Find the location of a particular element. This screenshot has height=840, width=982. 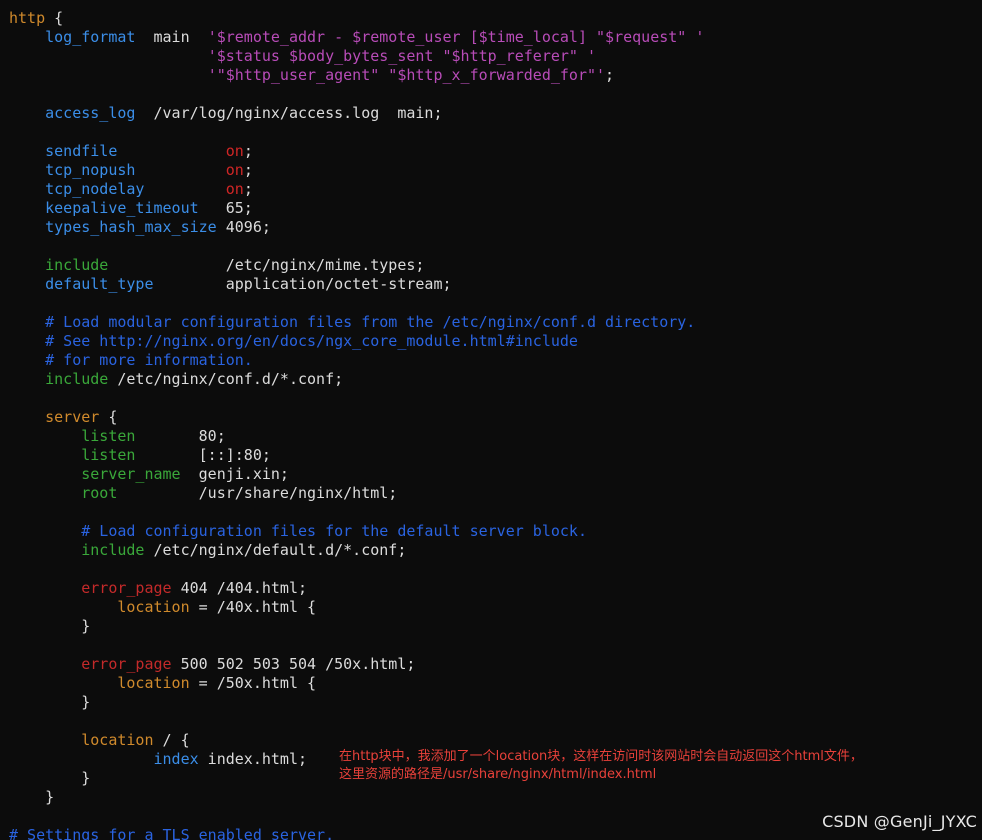

csdn-watermark: CSDN @GenJi_JYXC is located at coordinates (899, 821).